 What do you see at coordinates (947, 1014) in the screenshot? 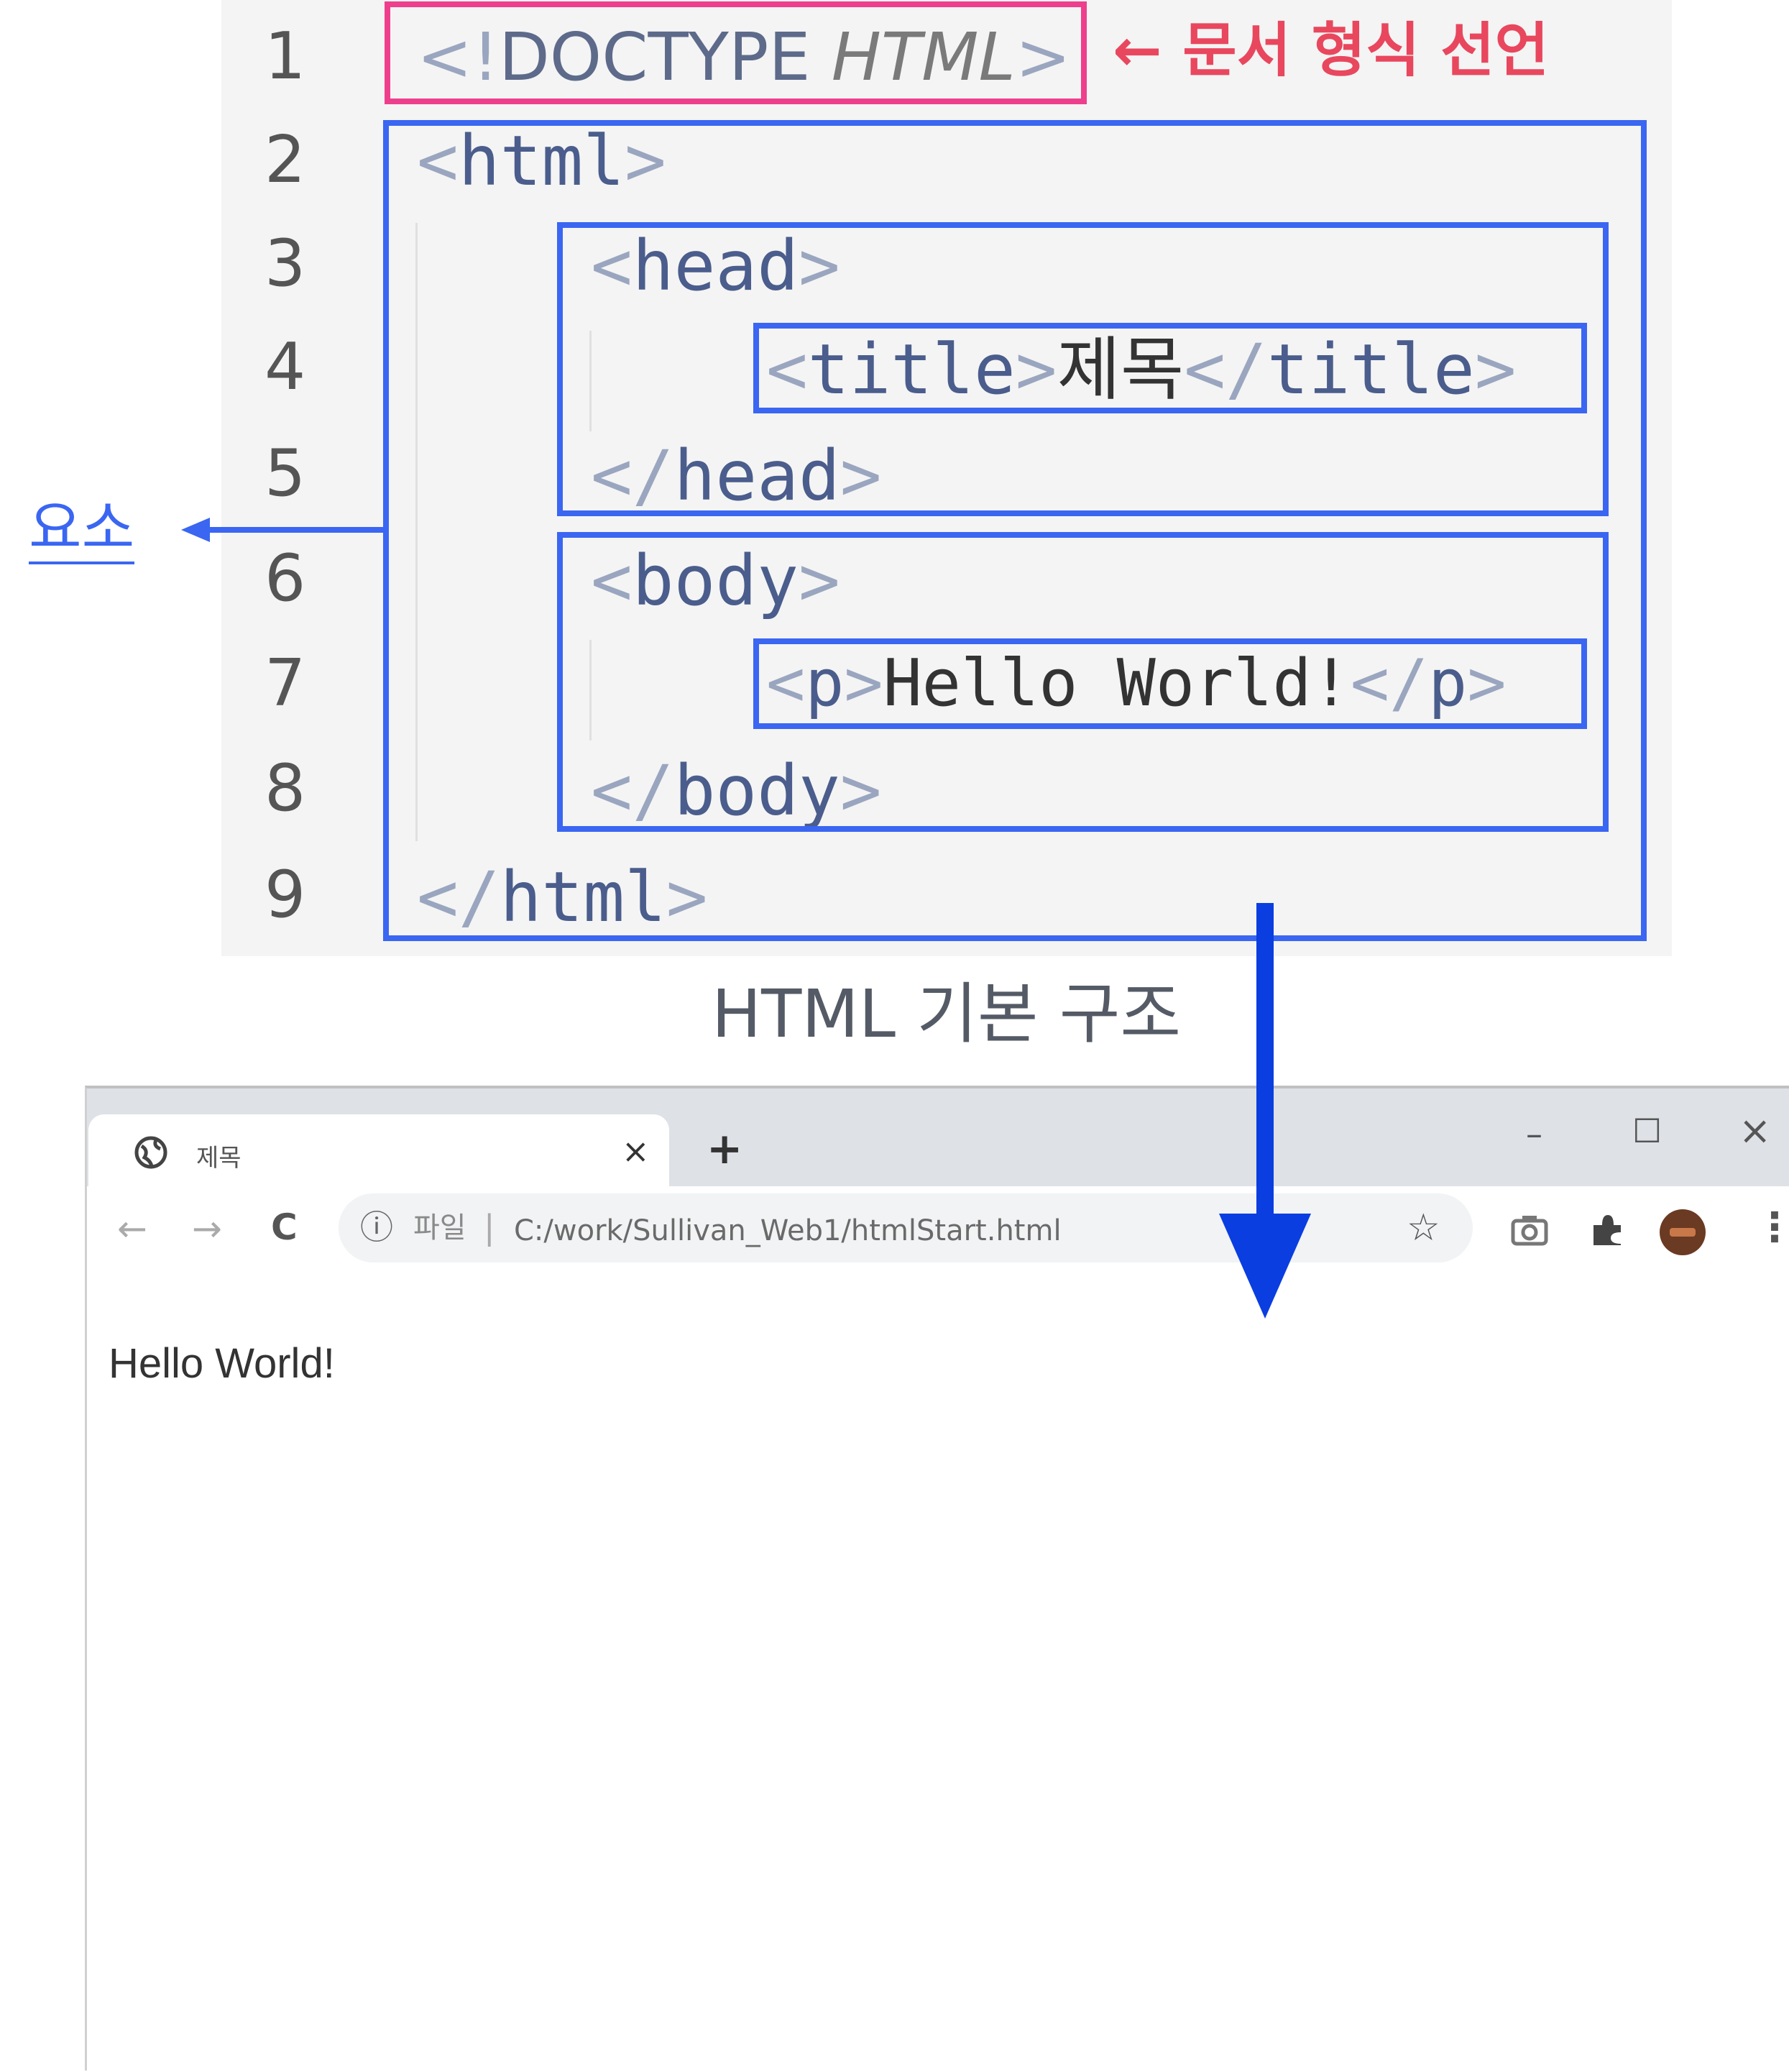
I see `structure-caption: HTML 기본 구조` at bounding box center [947, 1014].